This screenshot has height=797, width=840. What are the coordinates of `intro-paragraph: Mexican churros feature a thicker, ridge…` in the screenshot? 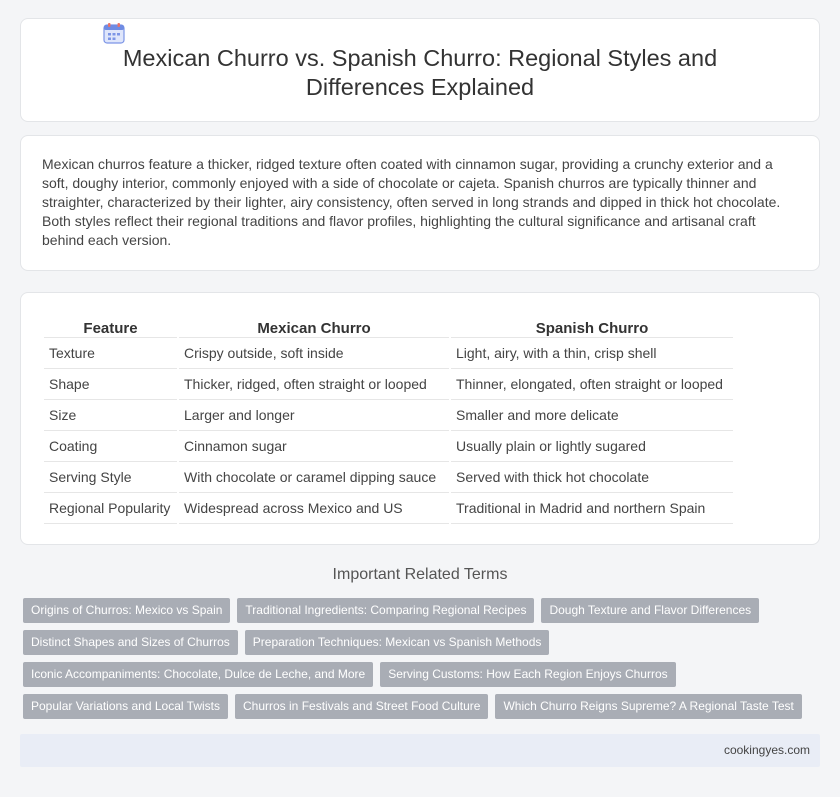 It's located at (411, 202).